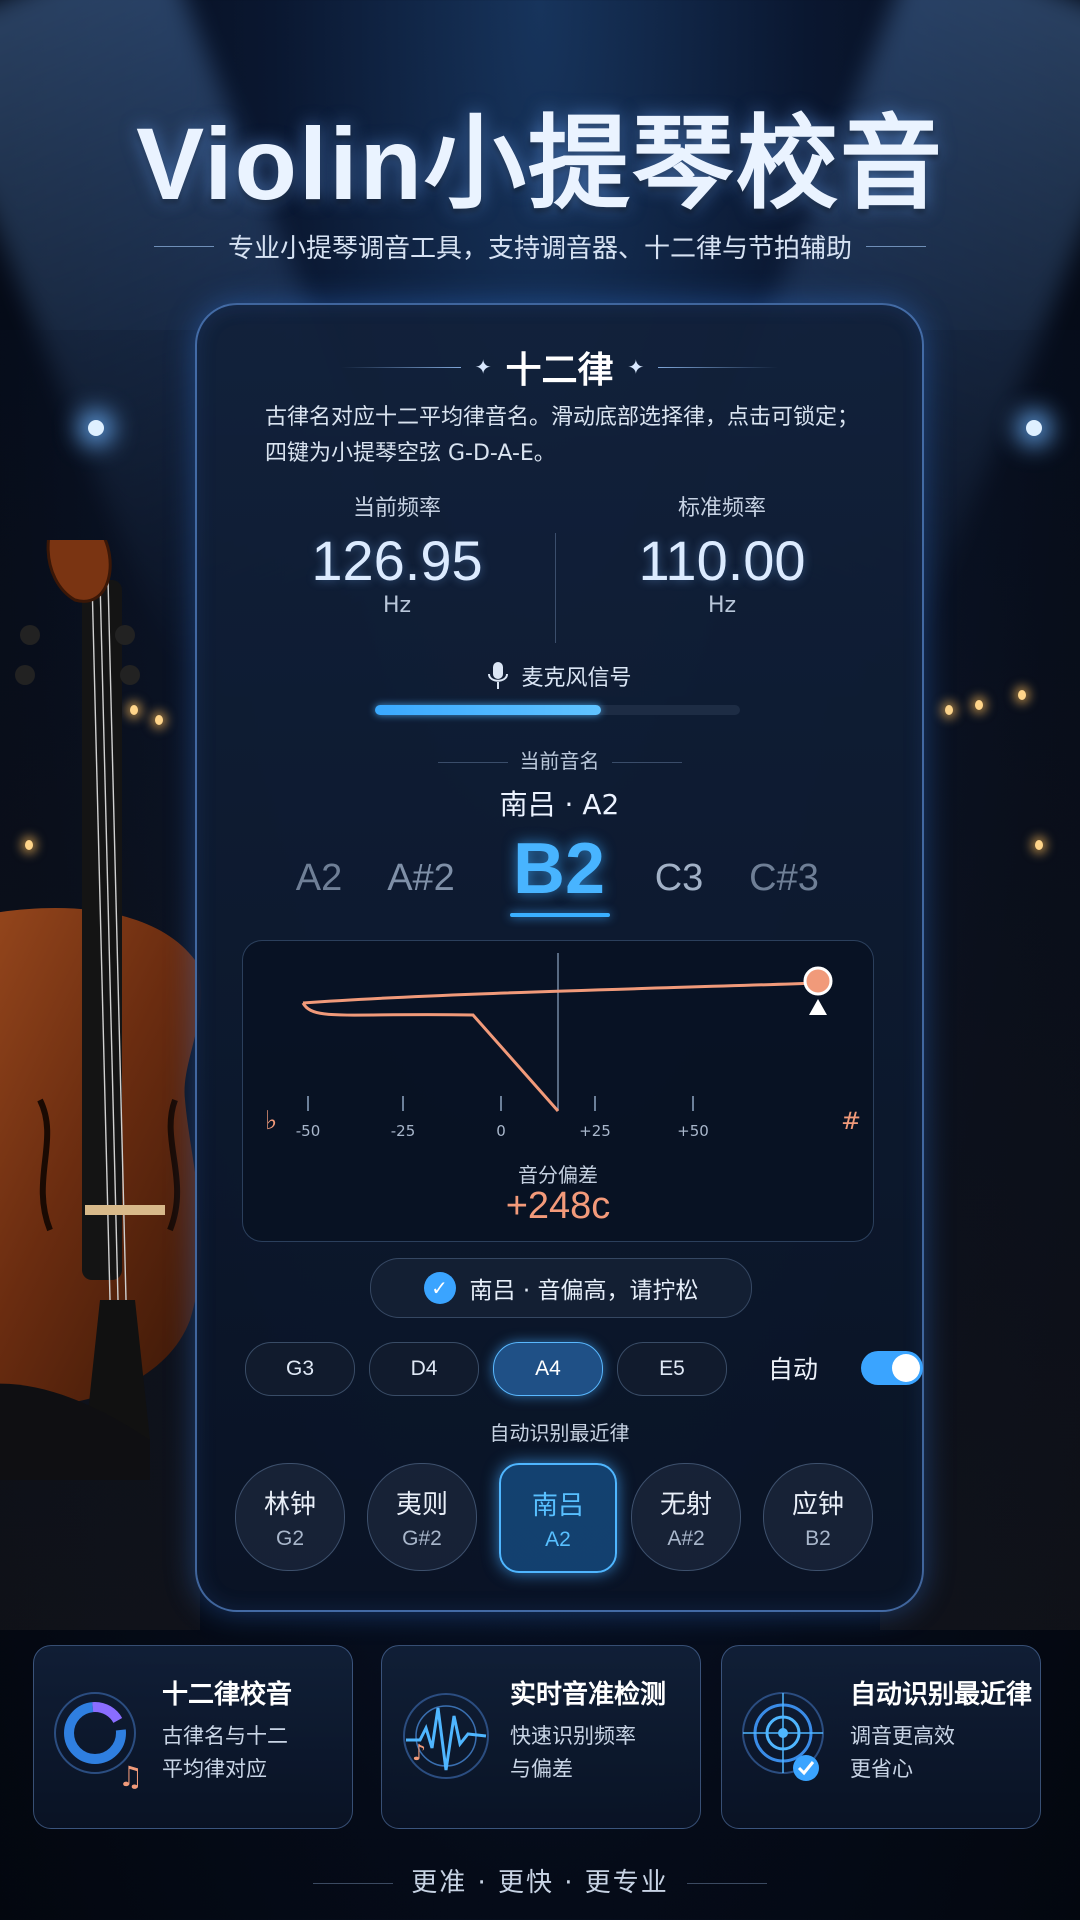 The height and width of the screenshot is (1920, 1080). Describe the element at coordinates (818, 1517) in the screenshot. I see `lu-item-yingzhong: 应钟 B2` at that location.